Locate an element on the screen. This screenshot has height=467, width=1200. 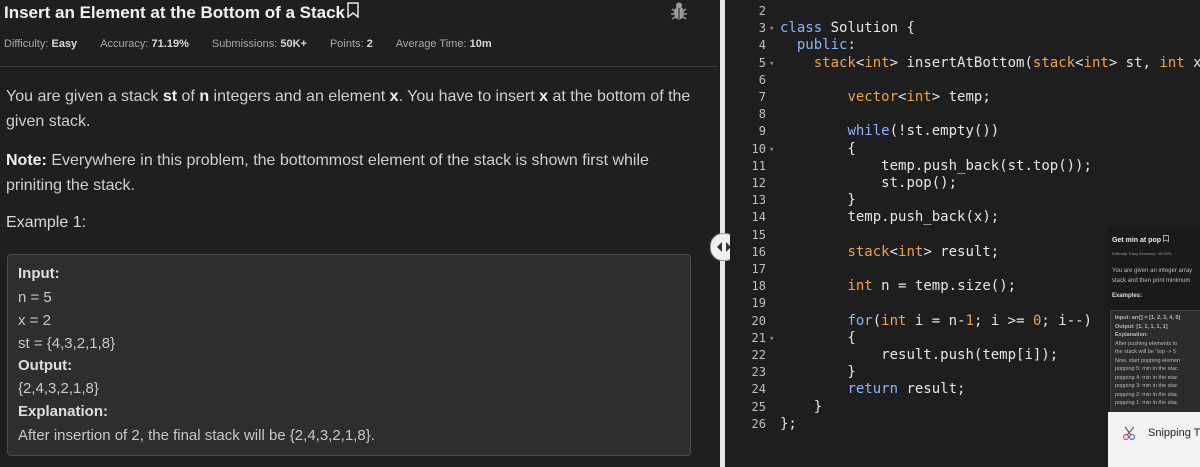
example-input-x: x = 2 is located at coordinates (34, 320).